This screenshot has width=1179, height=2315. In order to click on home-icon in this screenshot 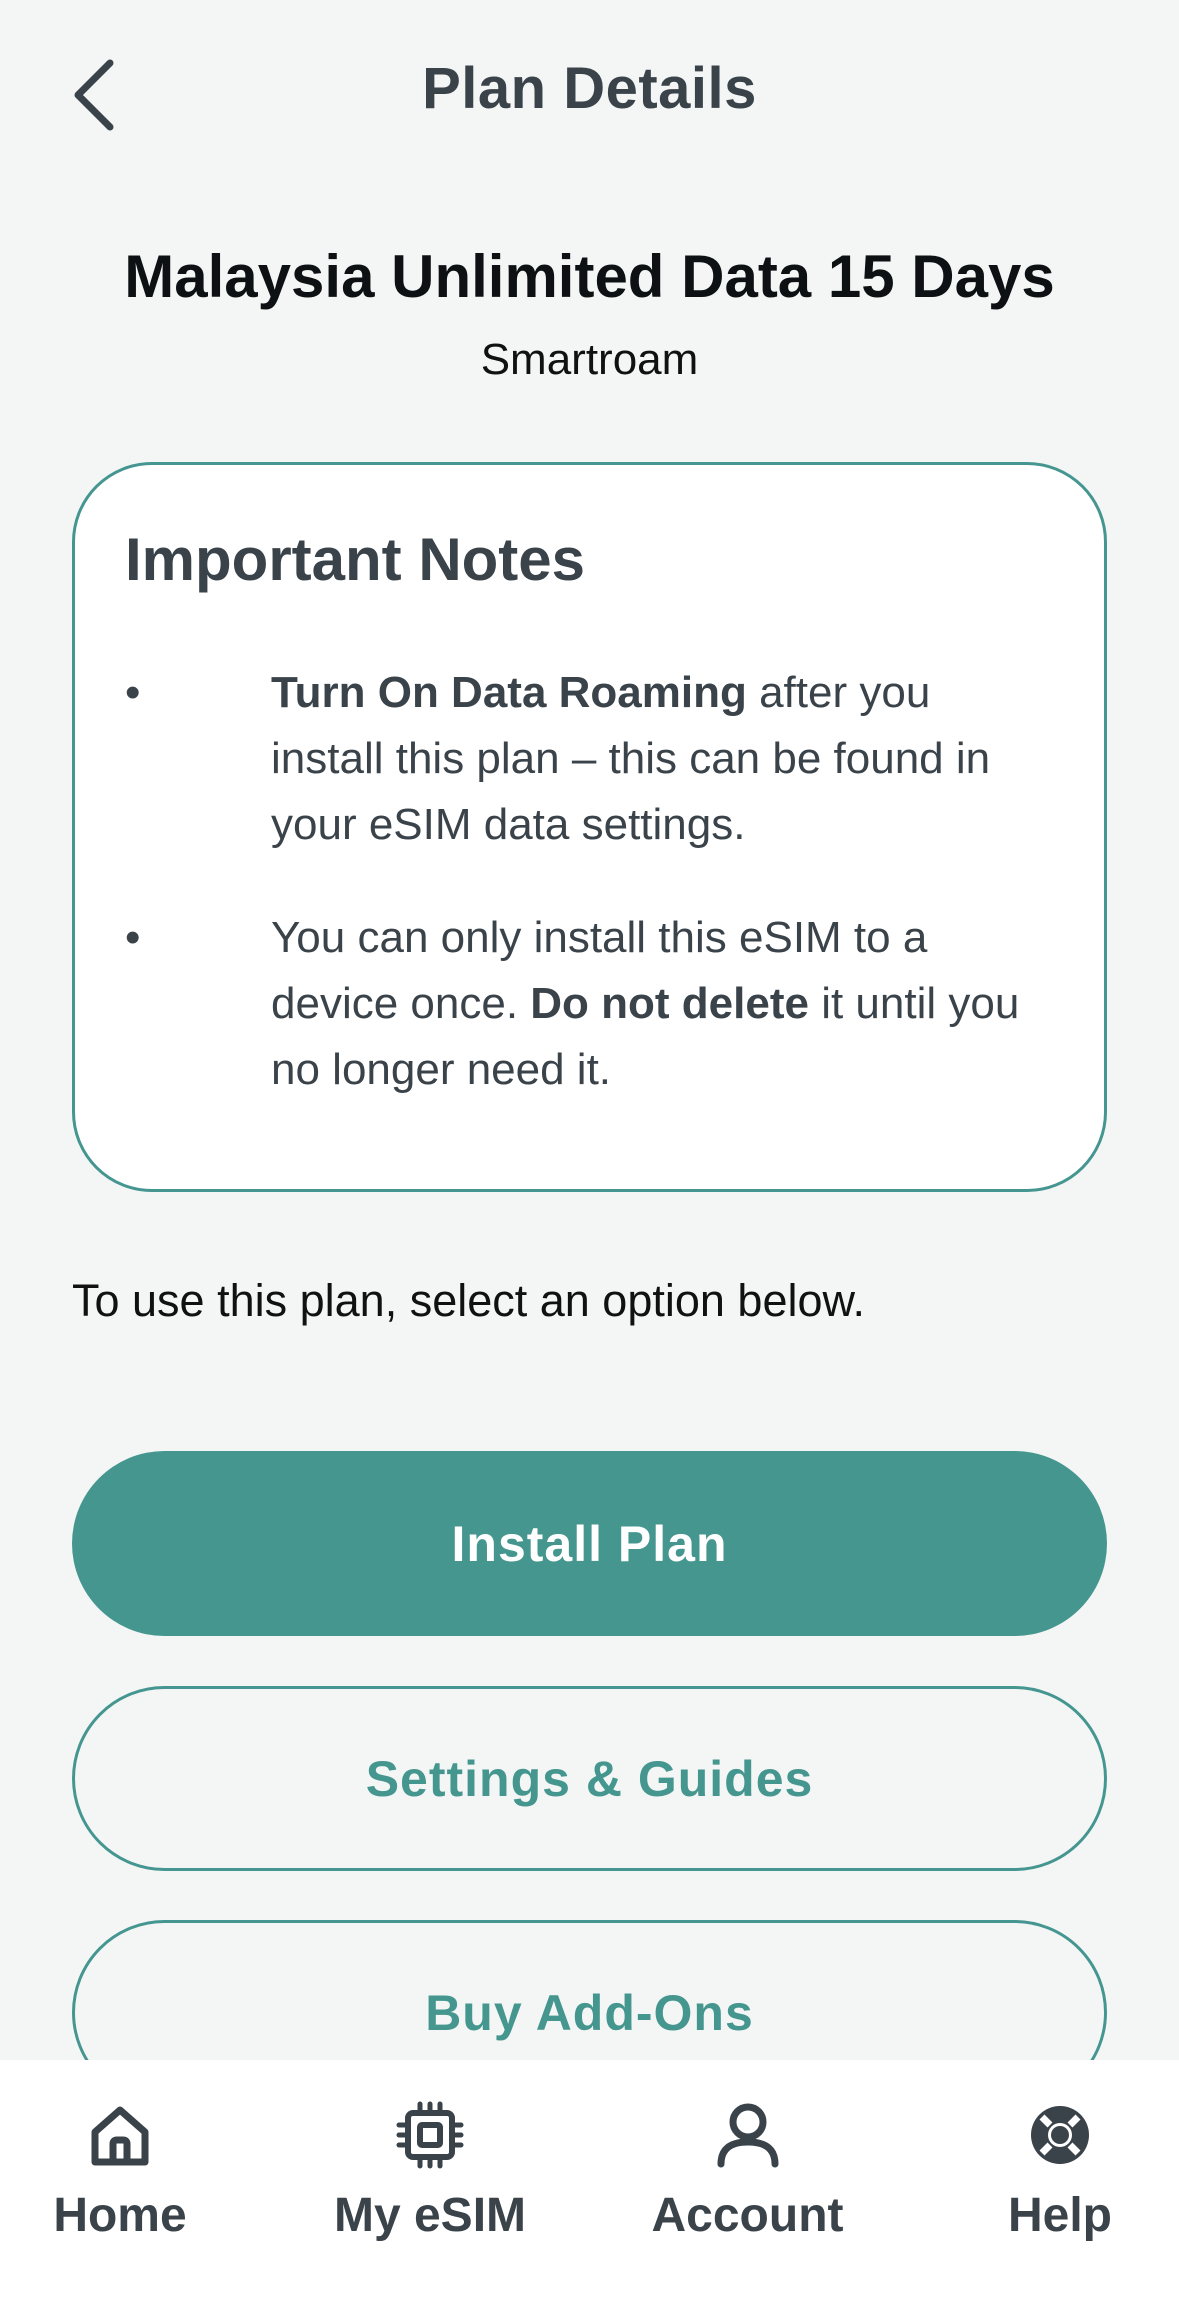, I will do `click(120, 2135)`.